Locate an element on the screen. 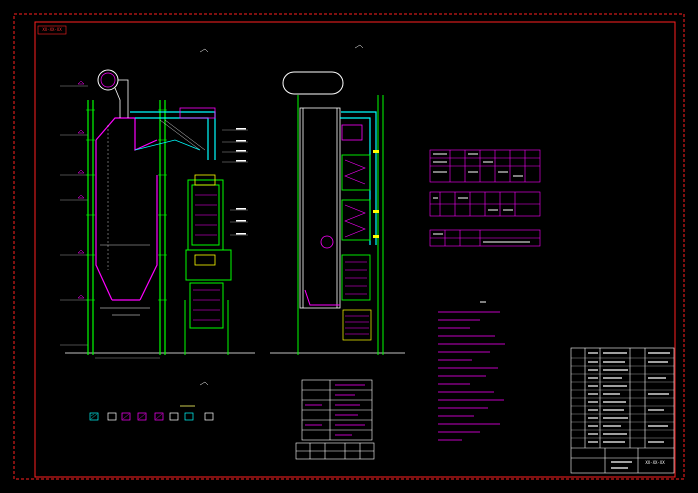 Image resolution: width=698 pixels, height=493 pixels. technical-notes is located at coordinates (471, 376).